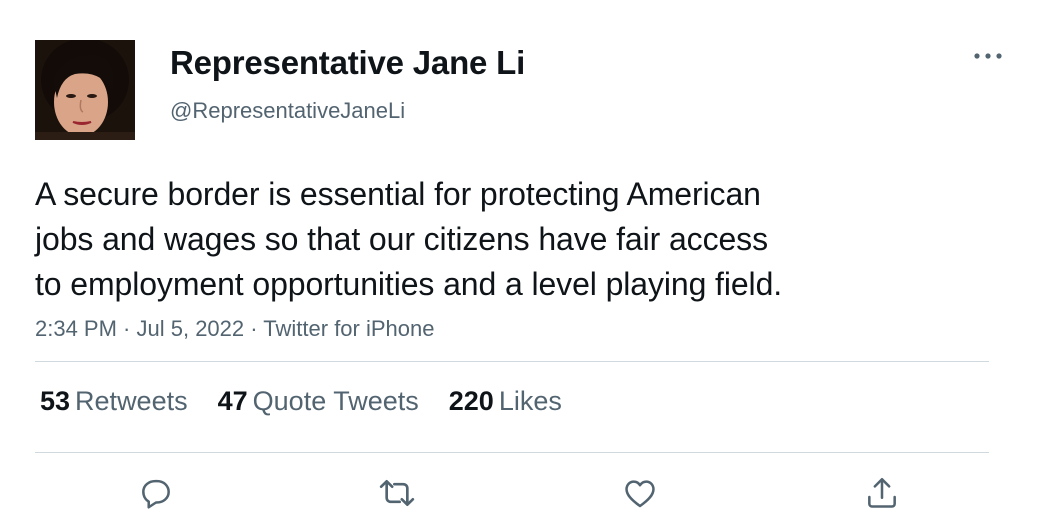 This screenshot has height=525, width=1050. I want to click on like-button, so click(640, 495).